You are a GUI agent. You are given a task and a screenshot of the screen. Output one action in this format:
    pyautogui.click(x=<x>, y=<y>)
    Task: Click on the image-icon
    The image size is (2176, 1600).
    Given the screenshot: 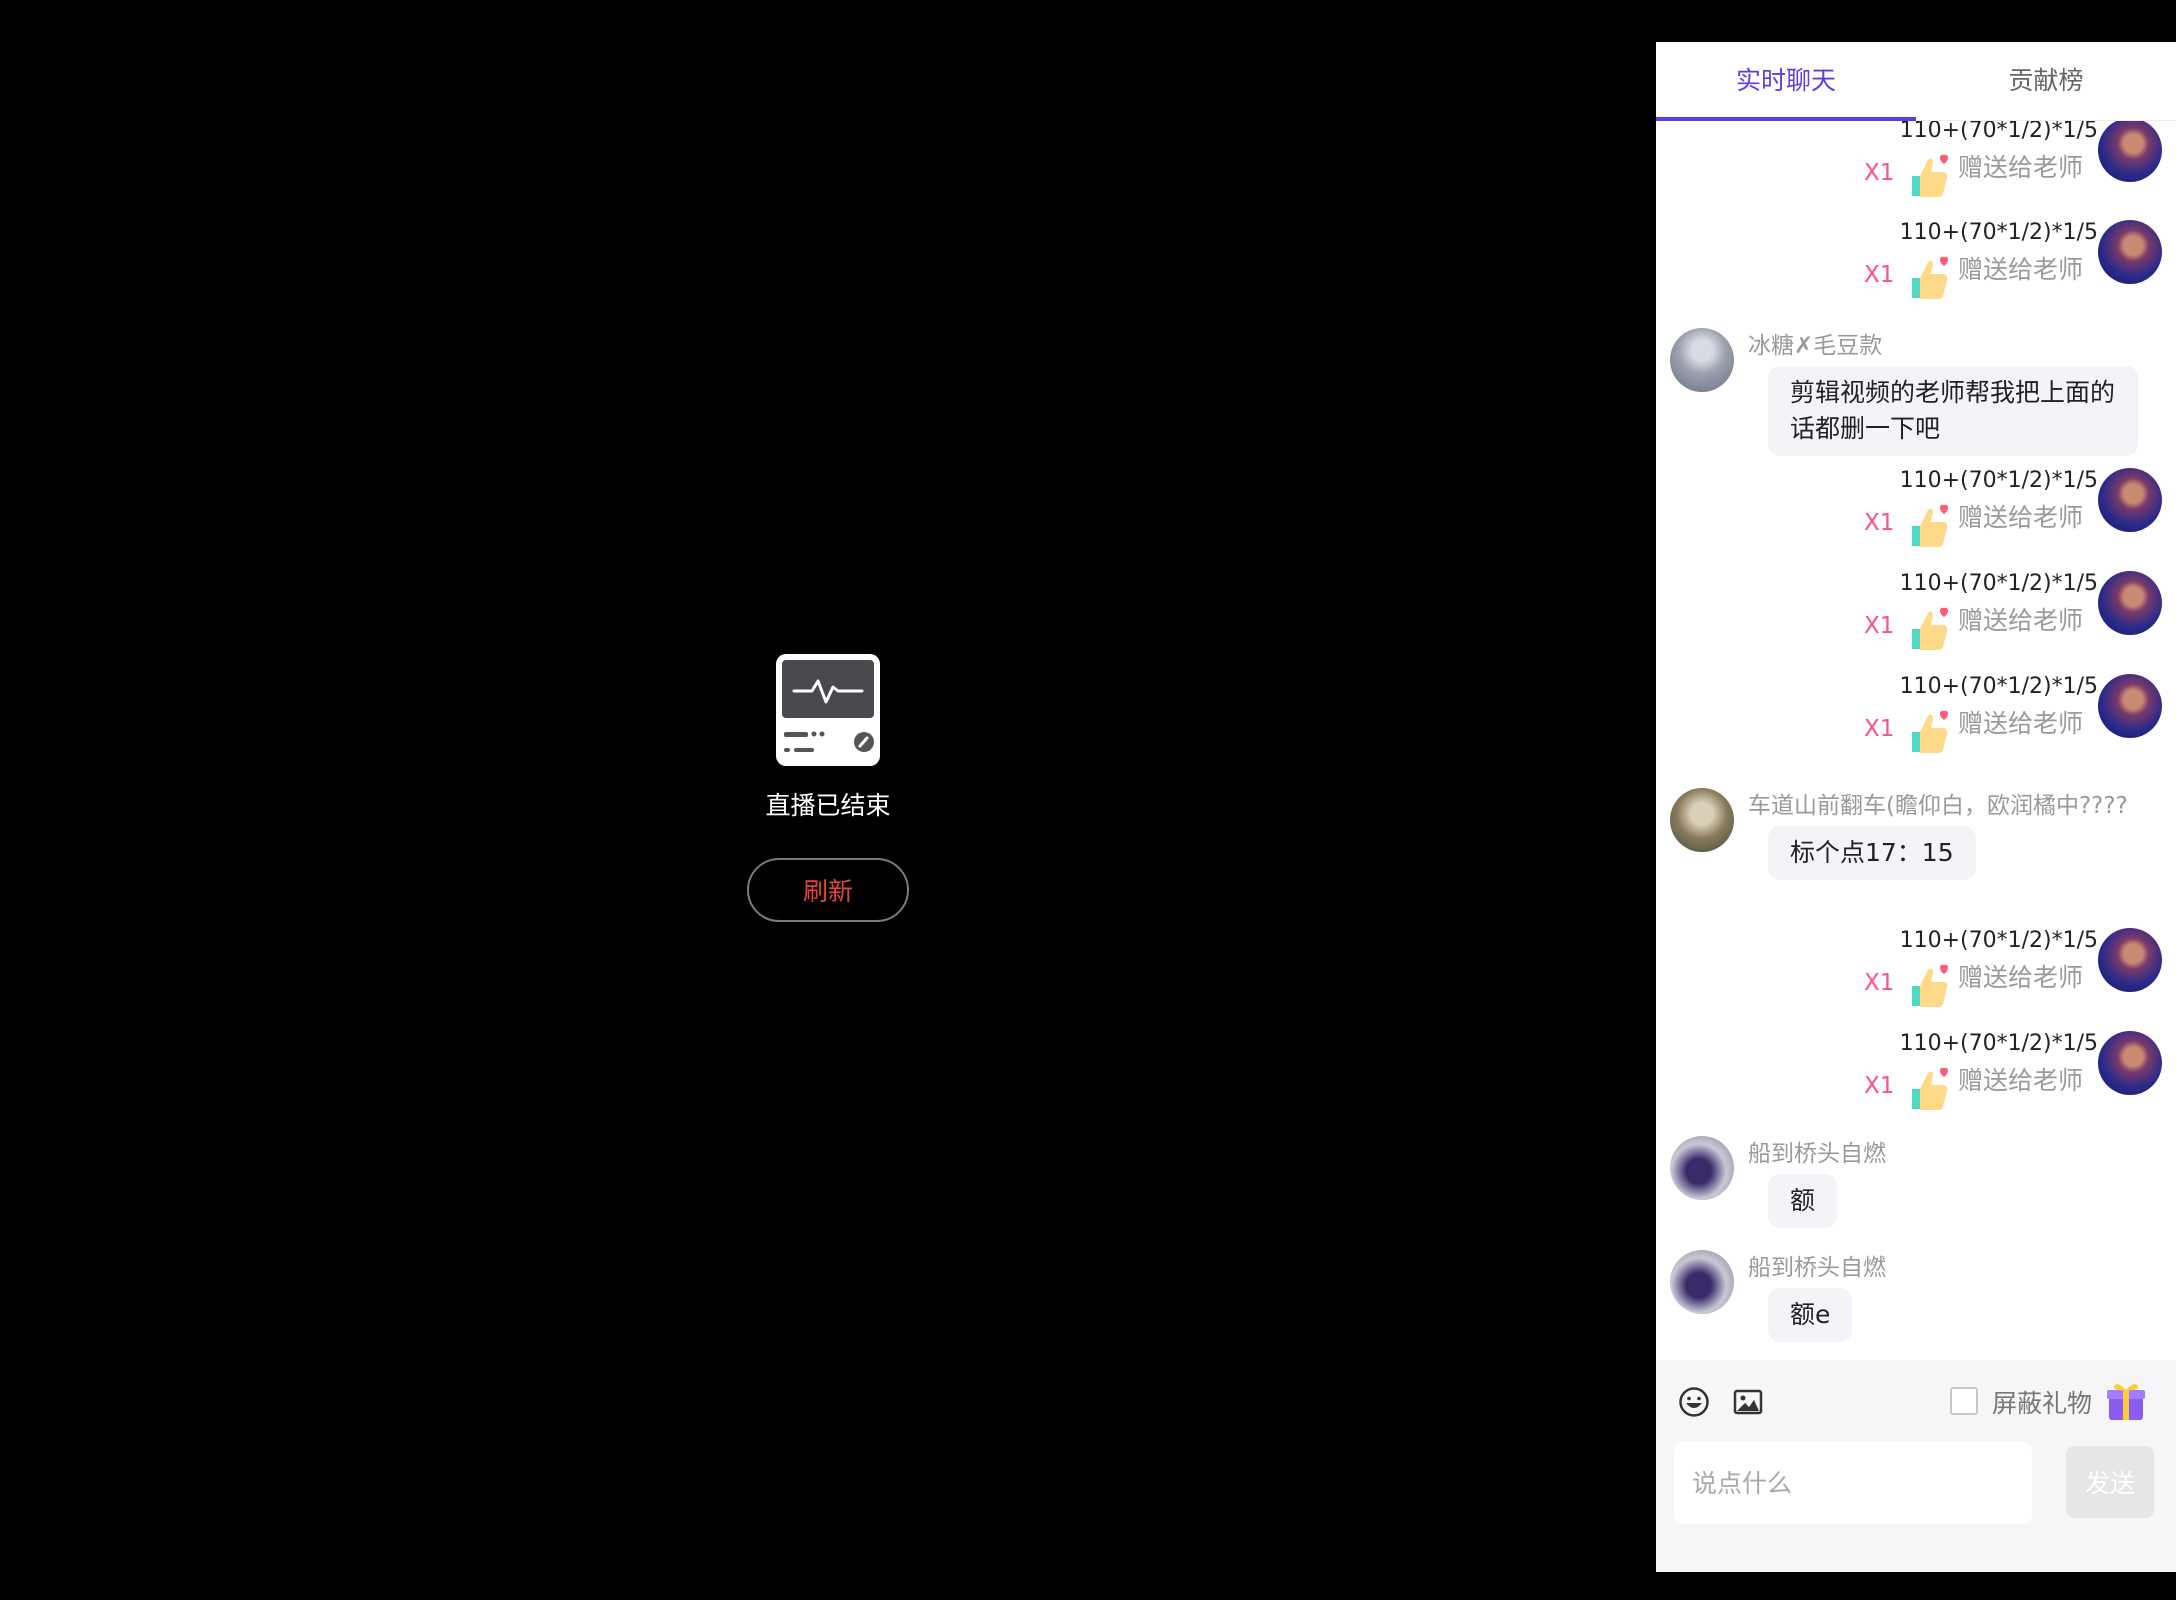 What is the action you would take?
    pyautogui.click(x=1748, y=1402)
    